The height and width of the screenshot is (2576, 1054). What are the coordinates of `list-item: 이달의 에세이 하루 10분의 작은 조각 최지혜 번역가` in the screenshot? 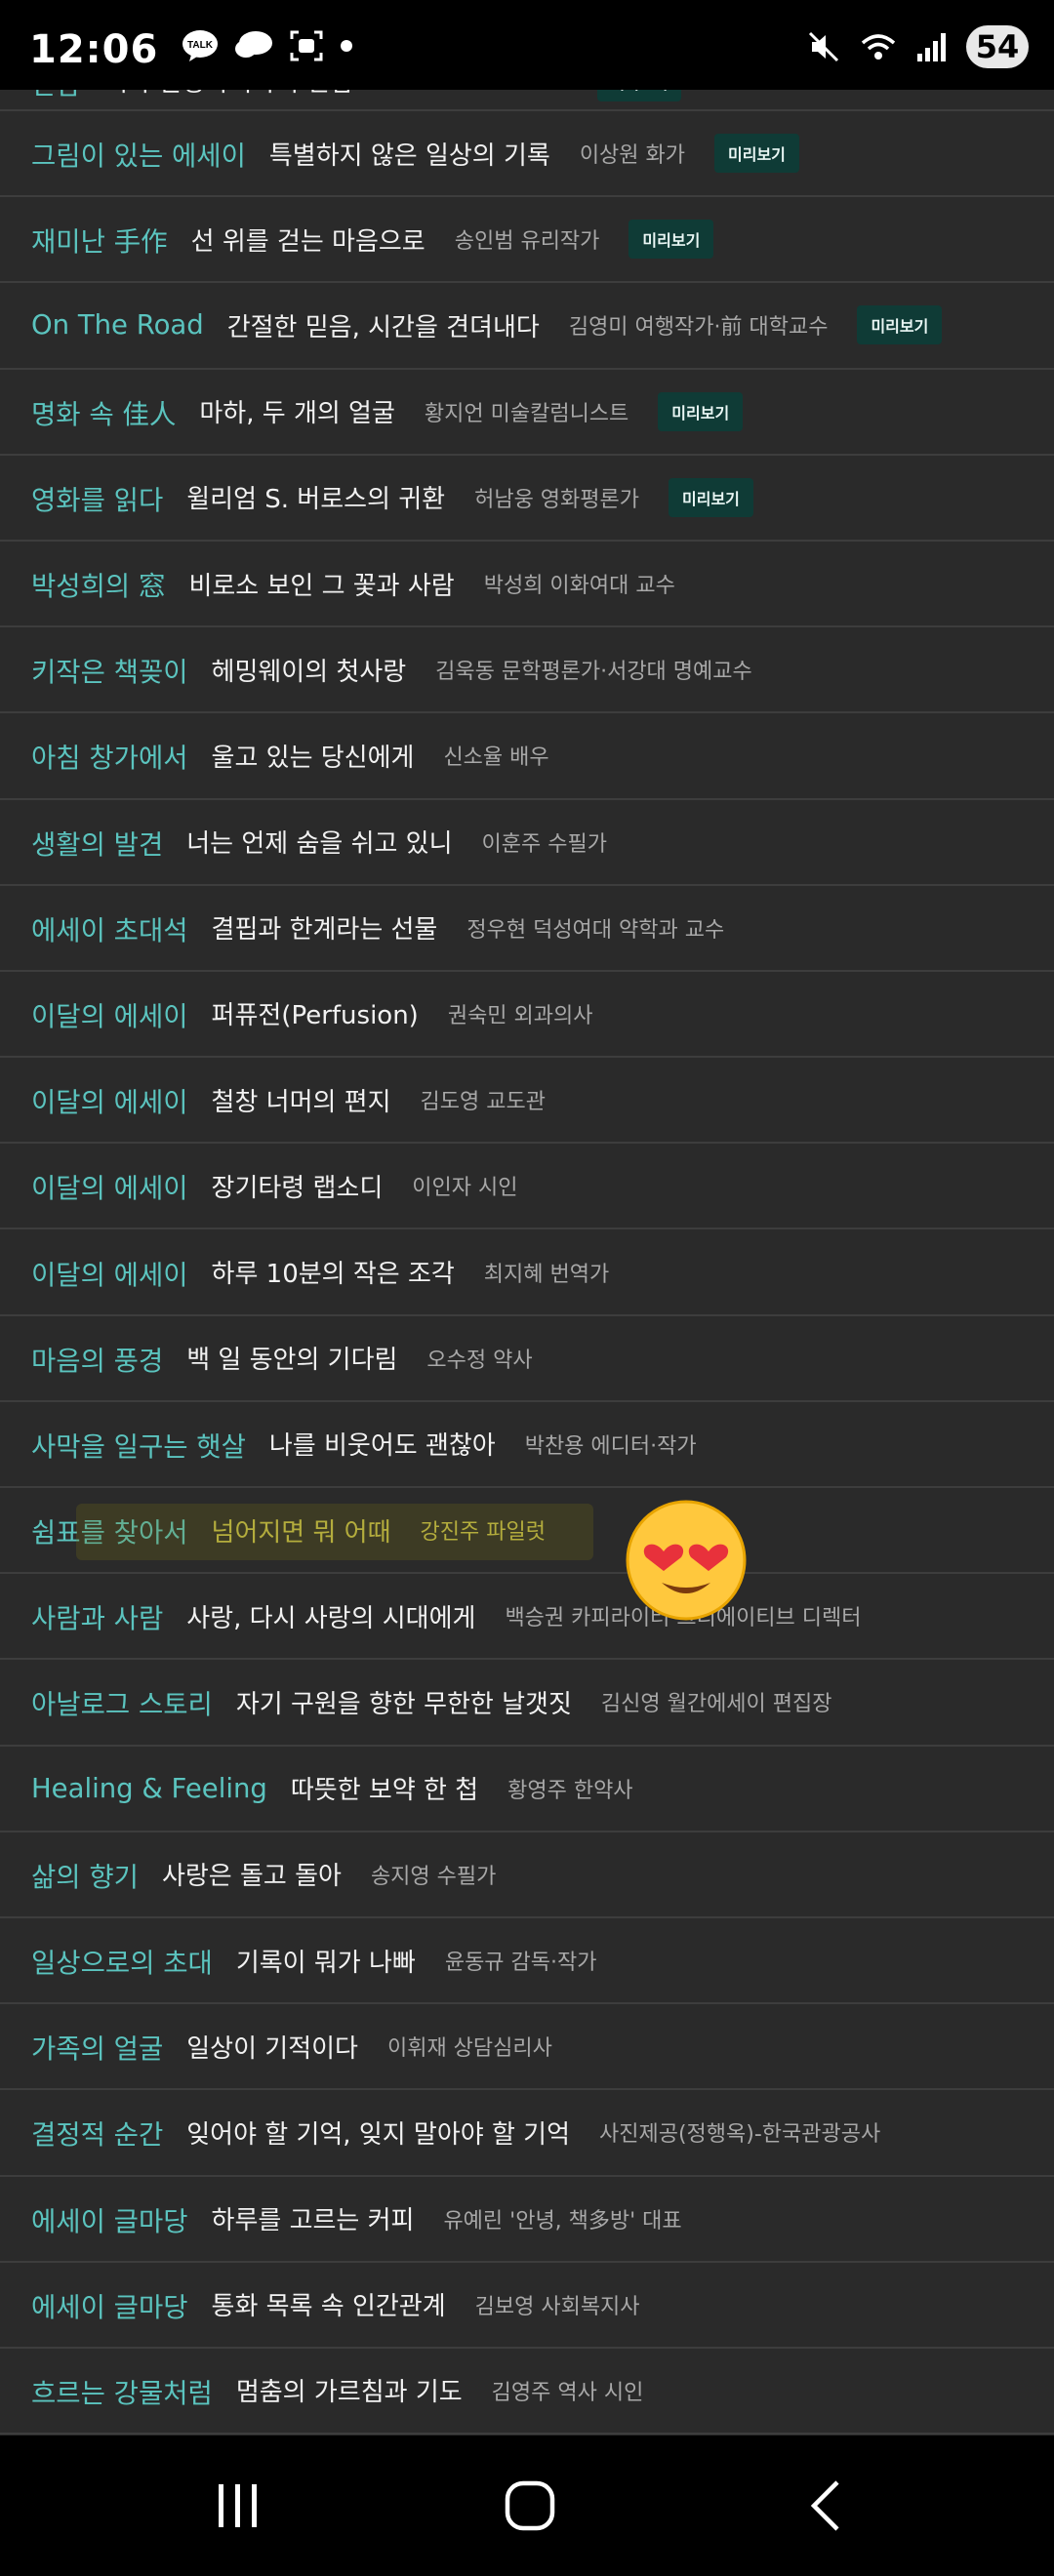 It's located at (527, 1272).